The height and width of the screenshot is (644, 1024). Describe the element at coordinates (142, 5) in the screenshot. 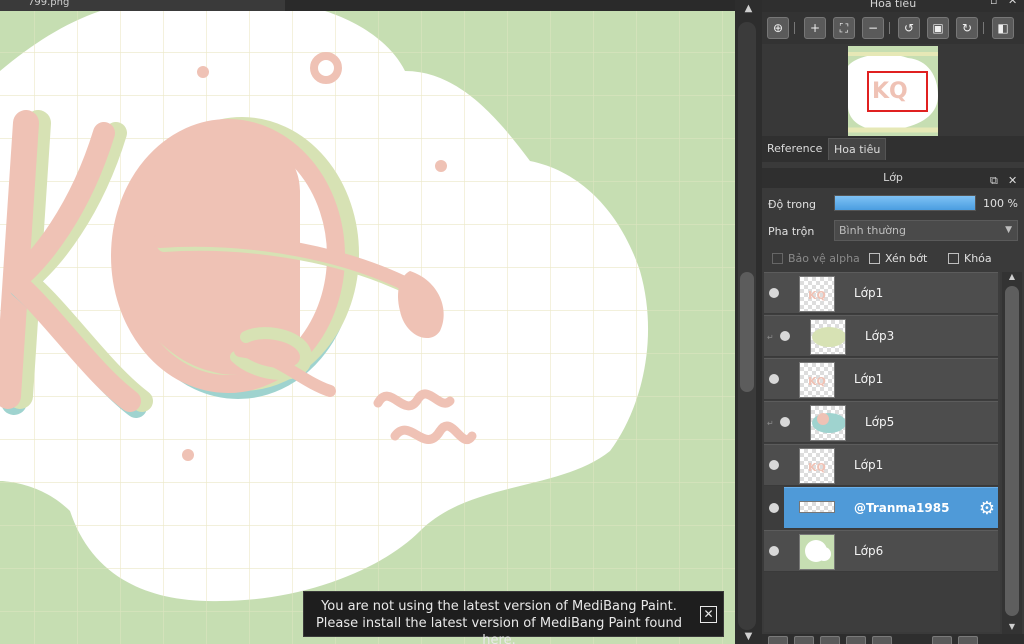

I see `file-tab: 799.png` at that location.